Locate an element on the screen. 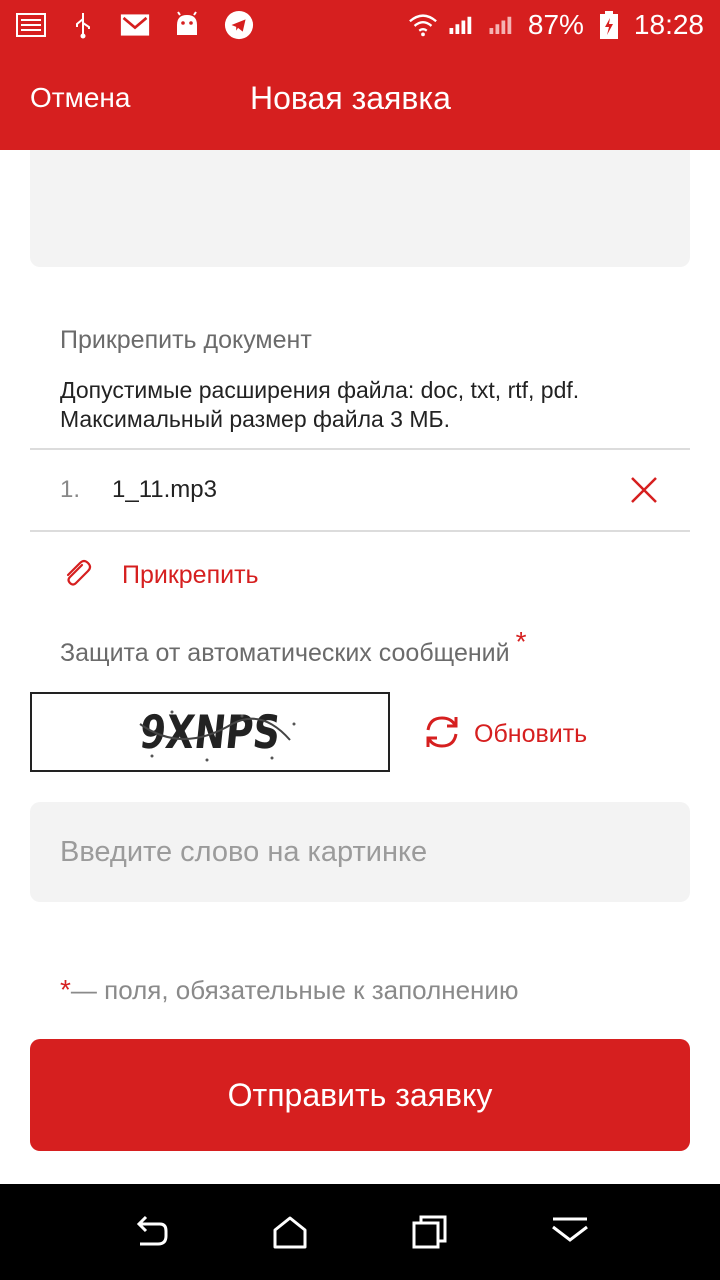  file-name: 1_11.mp3 is located at coordinates (164, 489).